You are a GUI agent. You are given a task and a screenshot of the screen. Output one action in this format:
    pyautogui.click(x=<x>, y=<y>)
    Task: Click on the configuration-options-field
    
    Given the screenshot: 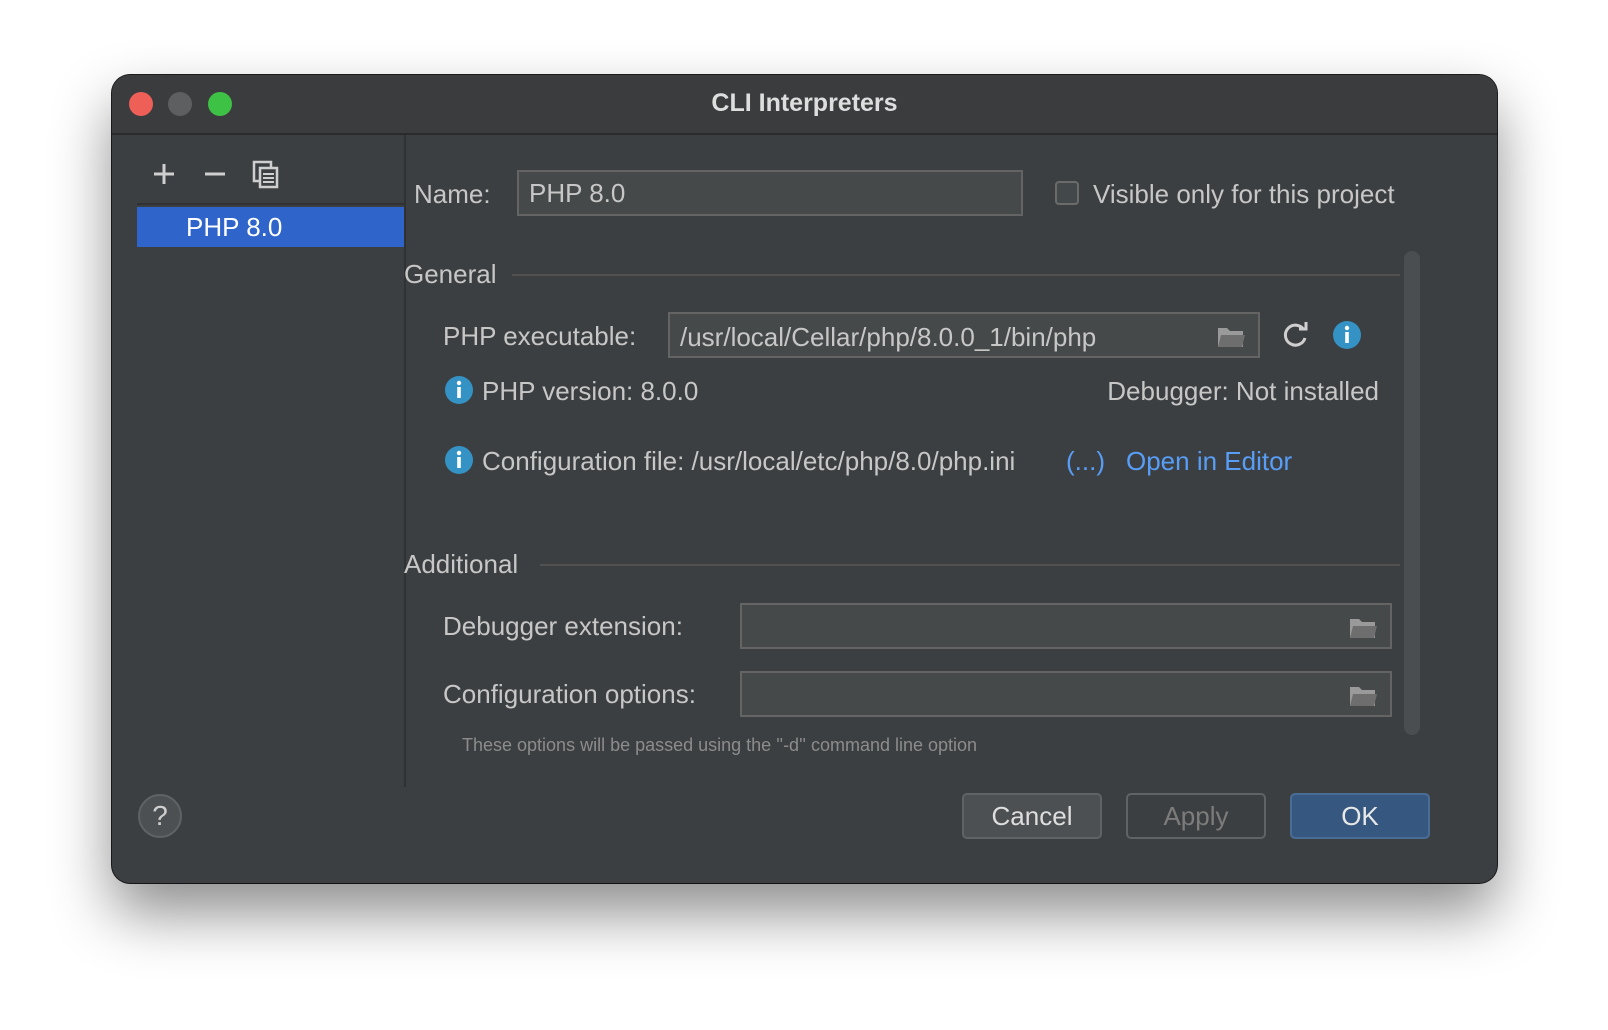 What is the action you would take?
    pyautogui.click(x=1066, y=694)
    